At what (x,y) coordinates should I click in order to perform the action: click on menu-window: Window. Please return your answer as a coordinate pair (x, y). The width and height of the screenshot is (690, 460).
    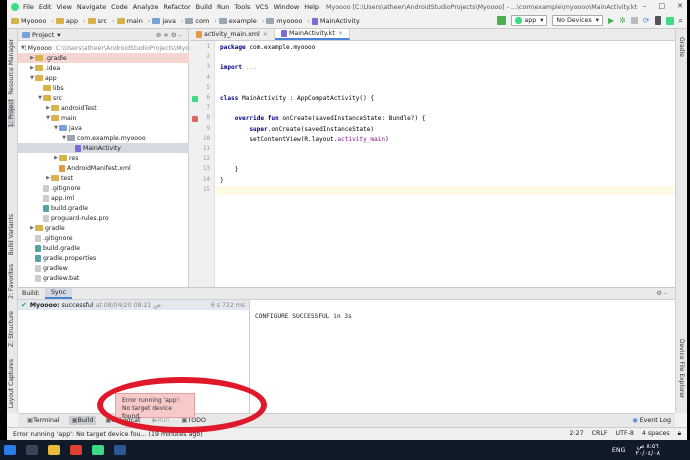
    Looking at the image, I should click on (287, 7).